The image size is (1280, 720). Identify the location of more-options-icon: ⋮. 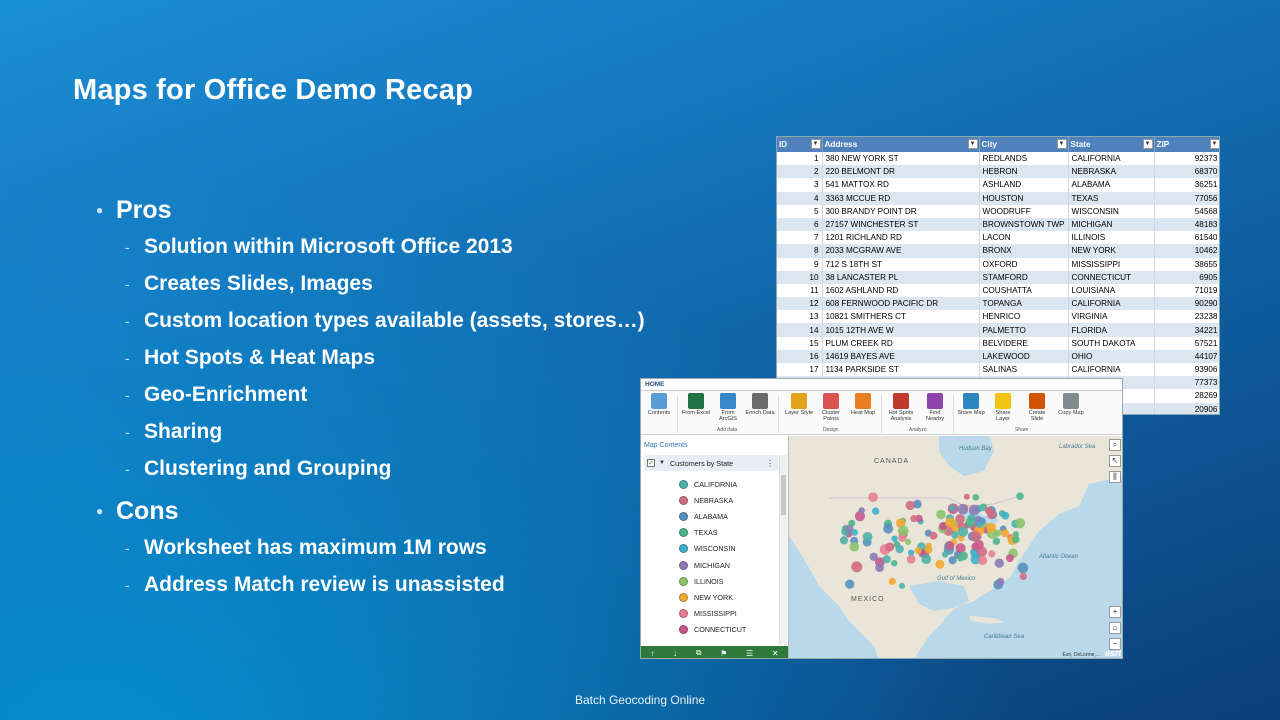
(770, 463).